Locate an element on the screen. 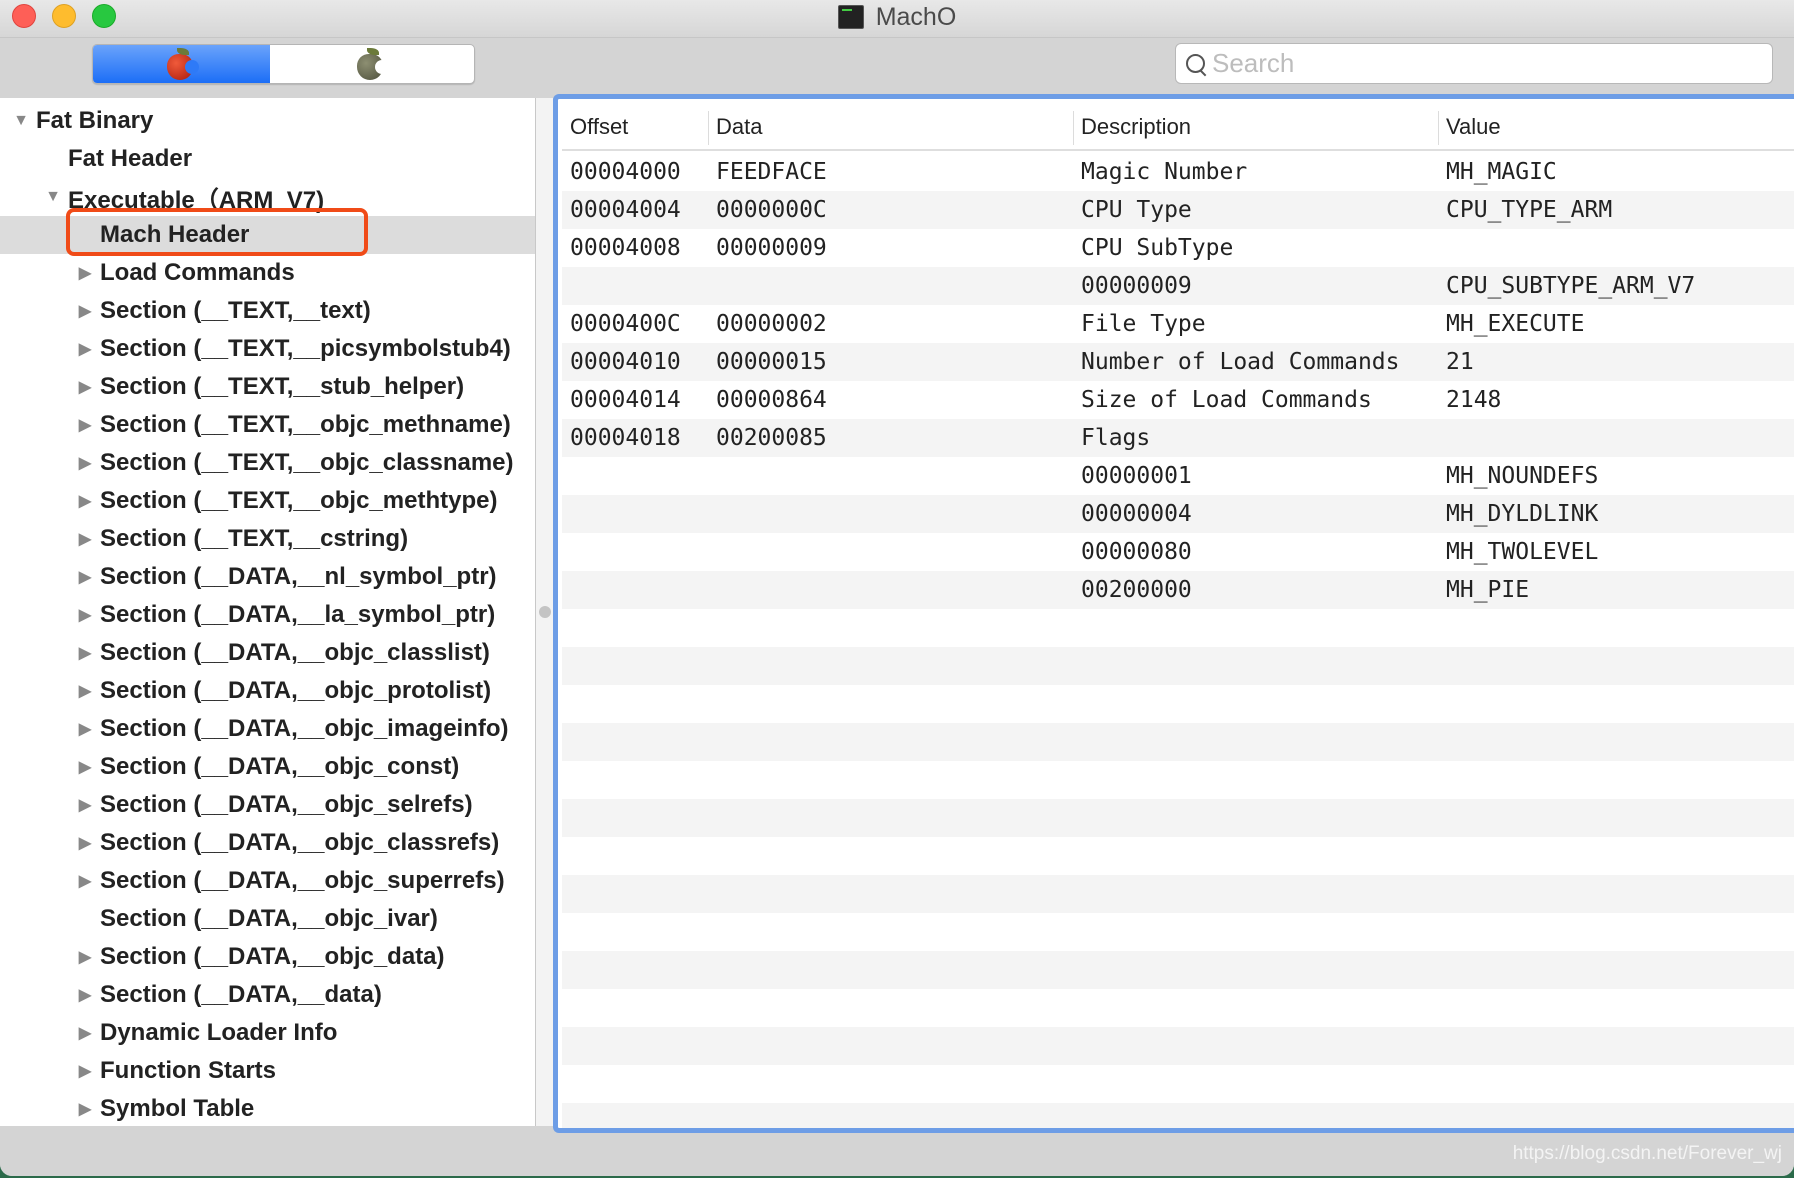  tree-item: ▶ Section (__TEXT,__picsymbolstub4) is located at coordinates (267, 349).